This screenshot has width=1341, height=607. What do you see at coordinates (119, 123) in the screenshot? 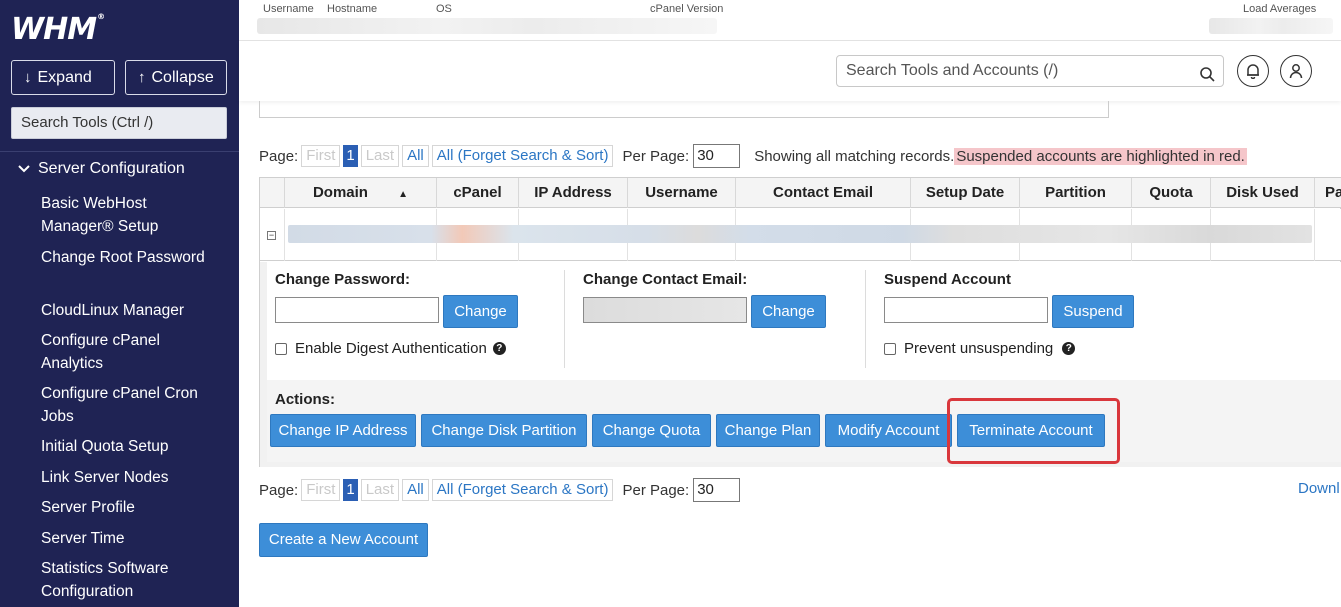
I see `sidebar-search-input: Search Tools (Ctrl /)` at bounding box center [119, 123].